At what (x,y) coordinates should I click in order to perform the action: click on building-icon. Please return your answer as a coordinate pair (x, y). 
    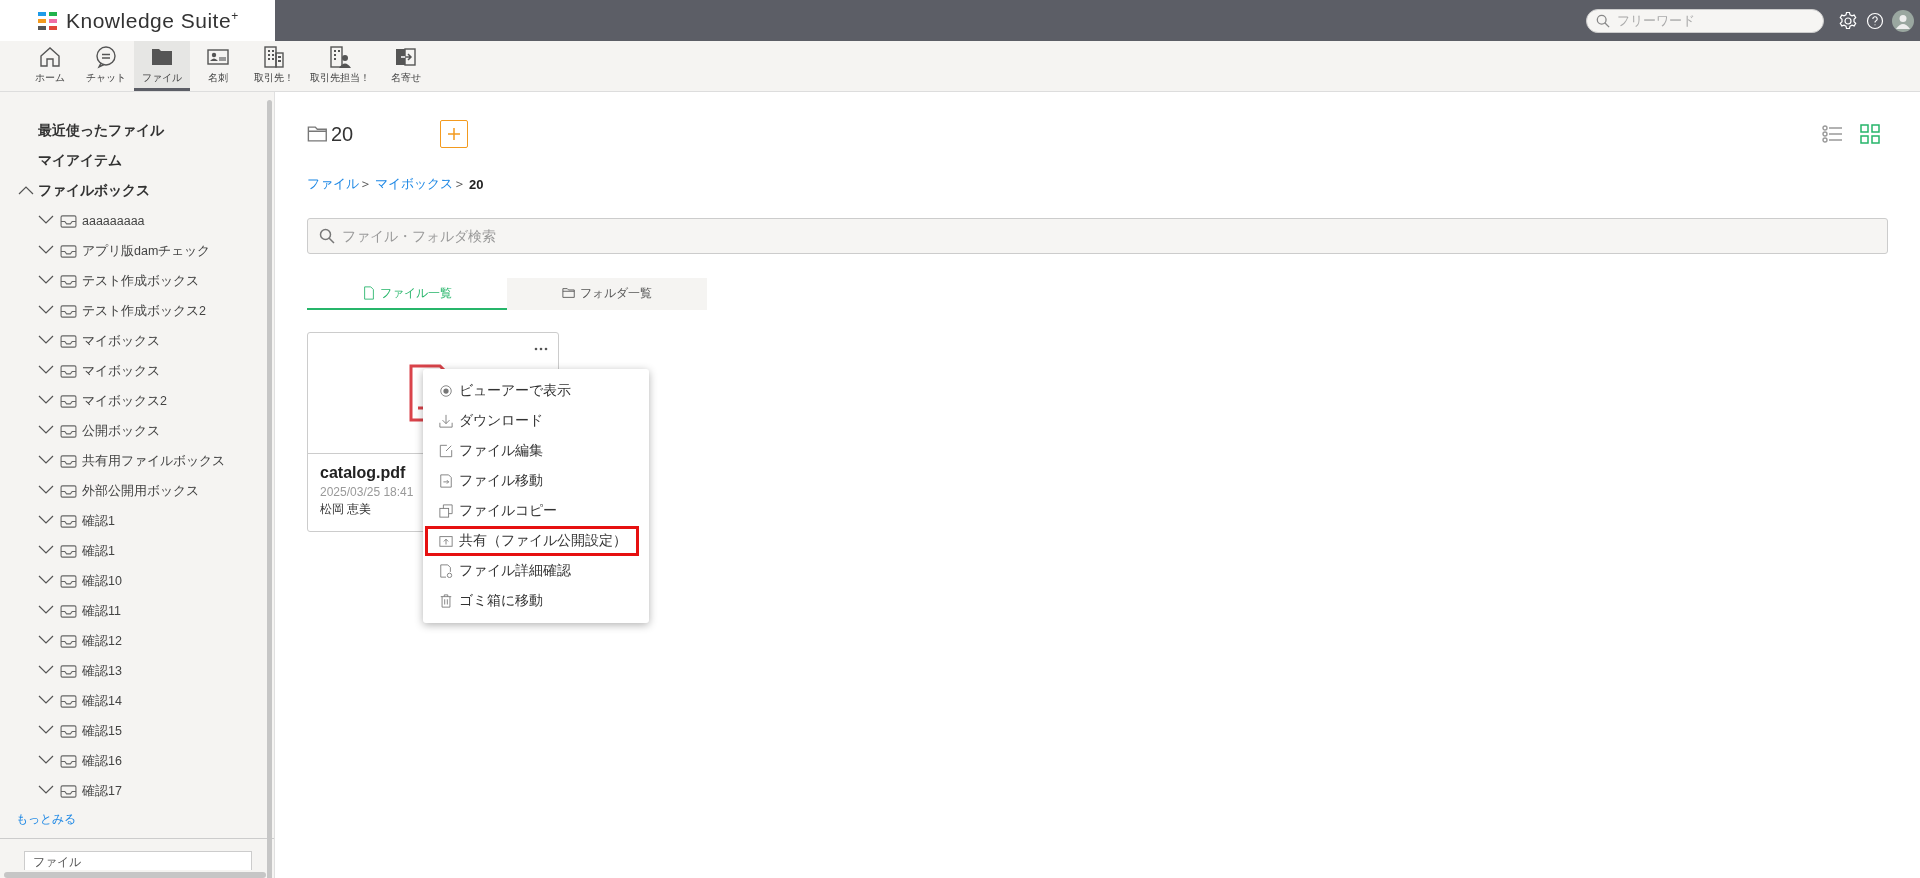
    Looking at the image, I should click on (274, 56).